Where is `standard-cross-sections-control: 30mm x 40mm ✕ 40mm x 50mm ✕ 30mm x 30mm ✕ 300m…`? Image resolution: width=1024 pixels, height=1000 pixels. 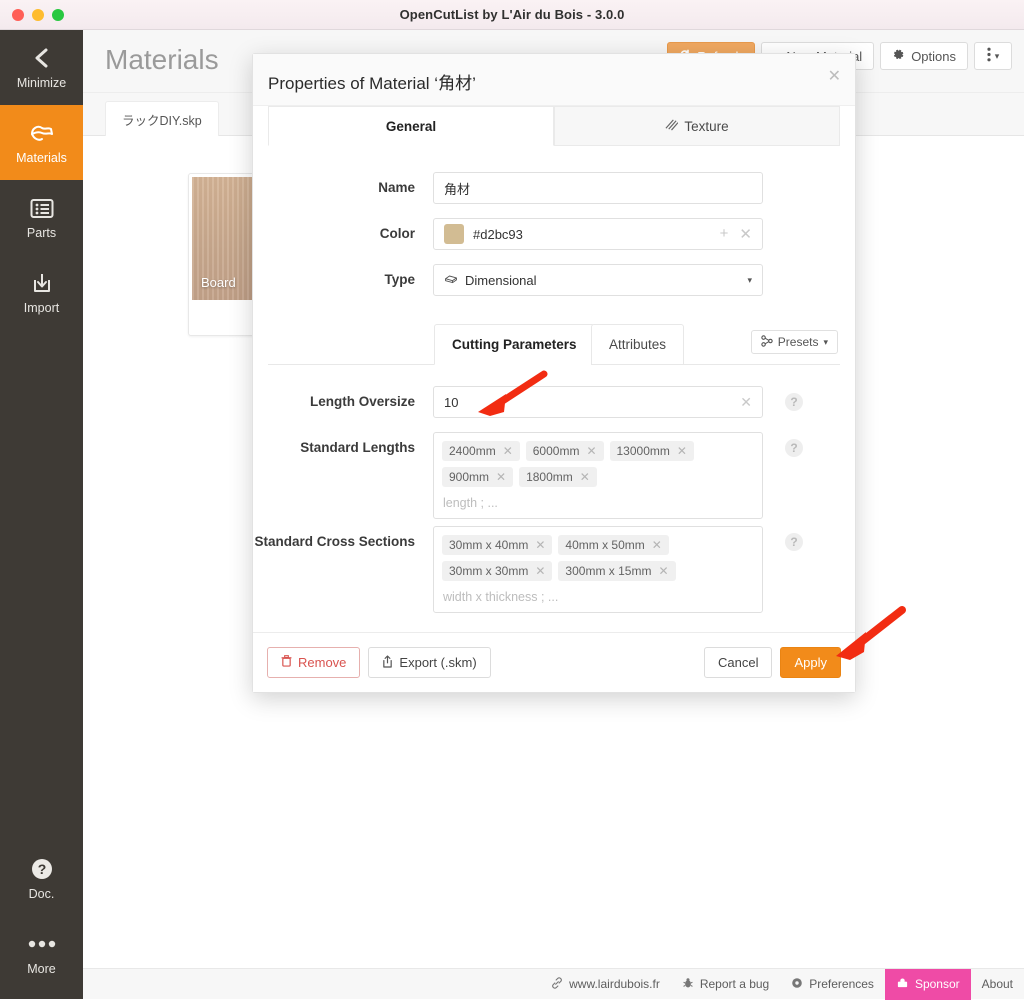 standard-cross-sections-control: 30mm x 40mm ✕ 40mm x 50mm ✕ 30mm x 30mm ✕ 300m… is located at coordinates (618, 569).